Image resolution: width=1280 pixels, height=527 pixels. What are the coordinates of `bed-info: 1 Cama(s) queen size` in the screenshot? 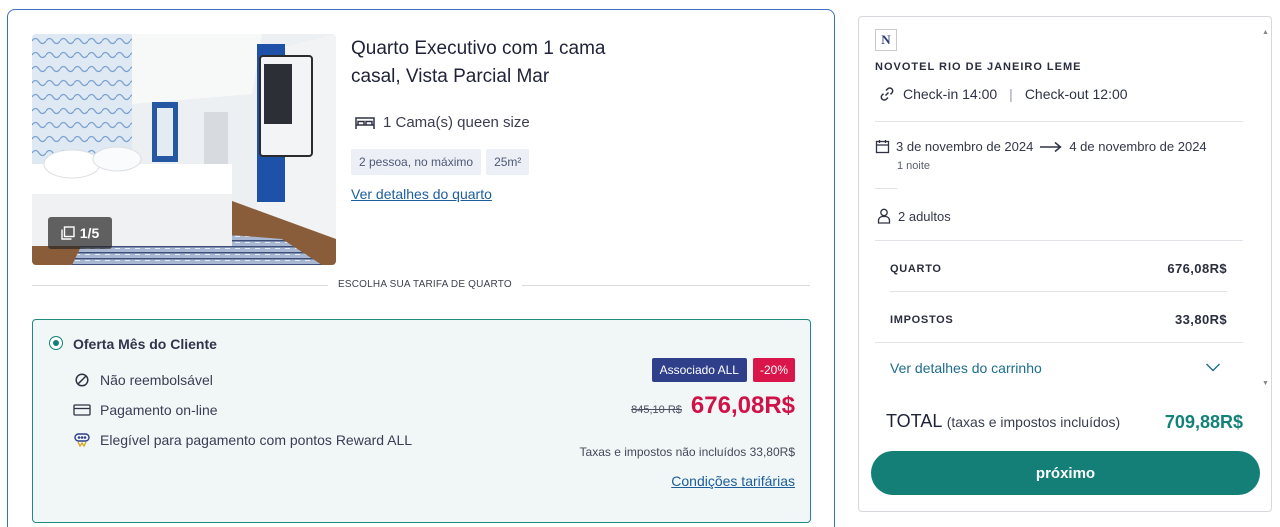 It's located at (442, 122).